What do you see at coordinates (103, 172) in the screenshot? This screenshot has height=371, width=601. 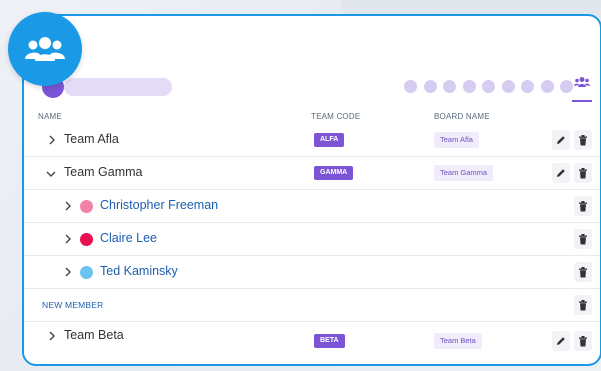 I see `team-name: Team Gamma` at bounding box center [103, 172].